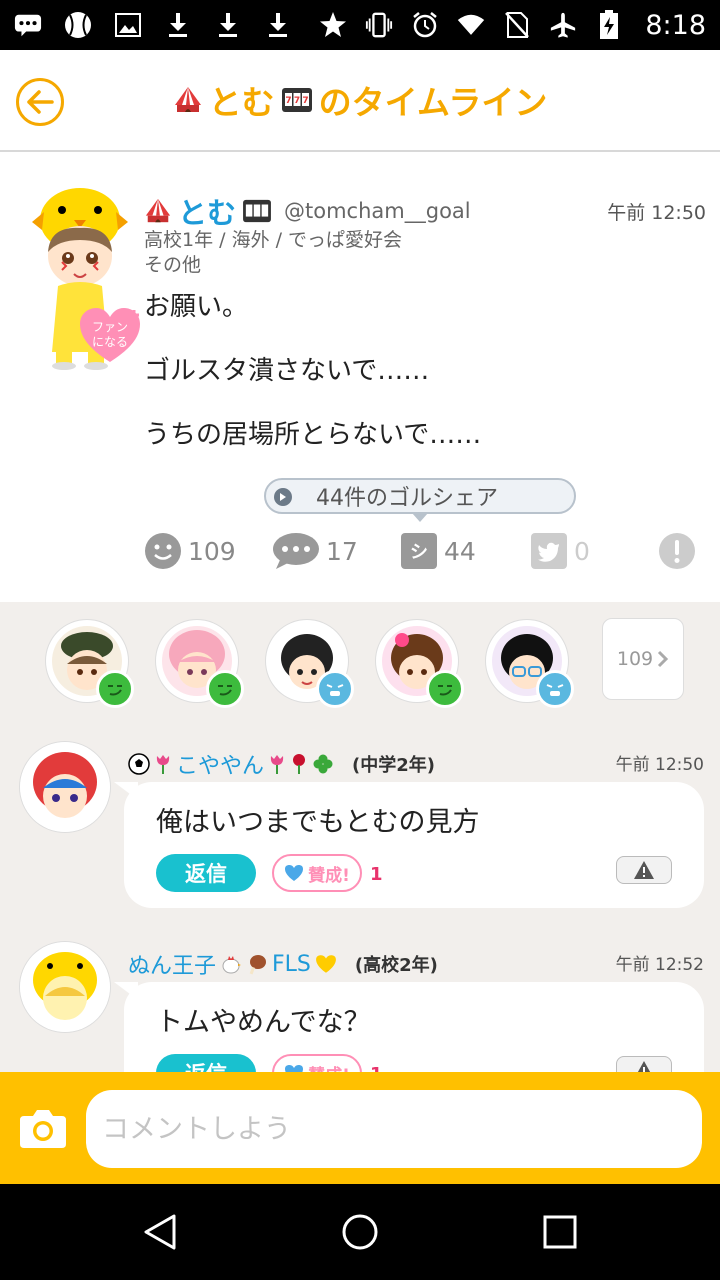 The image size is (720, 1280). I want to click on report-comment-button, so click(644, 870).